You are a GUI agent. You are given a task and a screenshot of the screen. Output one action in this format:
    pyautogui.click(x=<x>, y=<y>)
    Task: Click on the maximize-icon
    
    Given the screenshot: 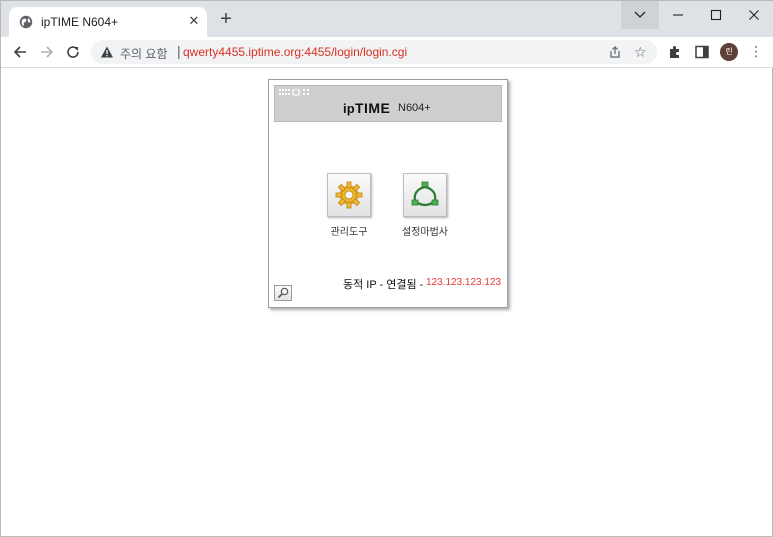 What is the action you would take?
    pyautogui.click(x=716, y=15)
    